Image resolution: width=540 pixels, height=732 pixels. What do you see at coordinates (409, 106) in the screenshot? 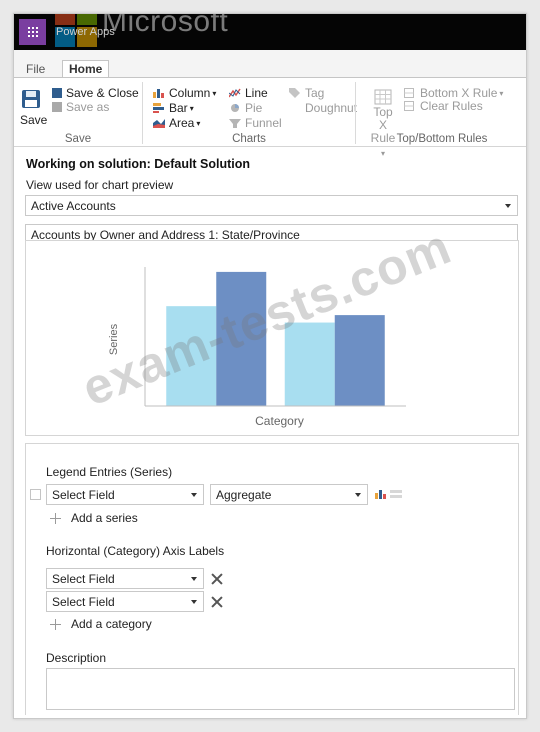
I see `clear-rules-icon` at bounding box center [409, 106].